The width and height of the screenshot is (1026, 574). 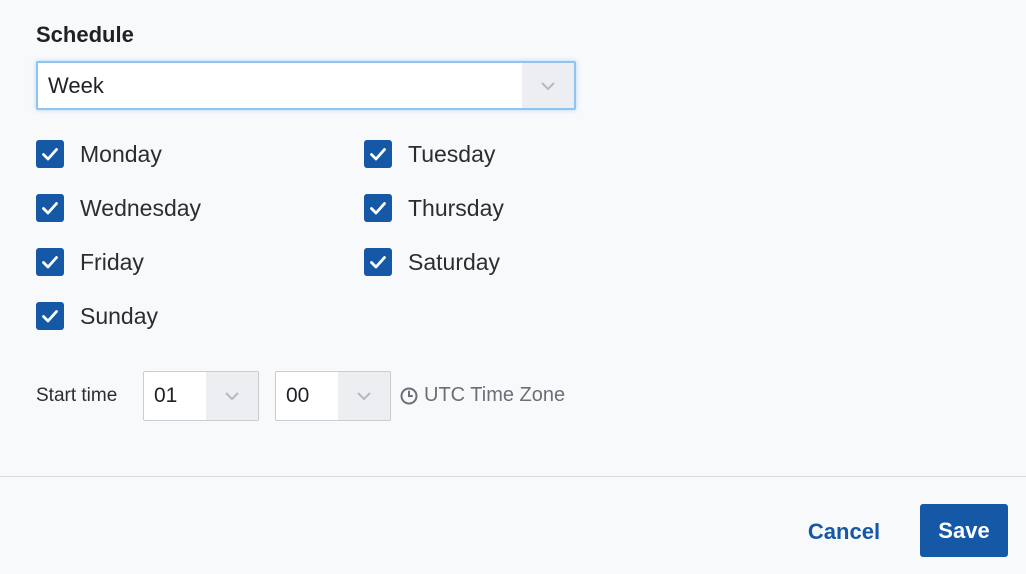 I want to click on friday-label: Friday, so click(x=112, y=261).